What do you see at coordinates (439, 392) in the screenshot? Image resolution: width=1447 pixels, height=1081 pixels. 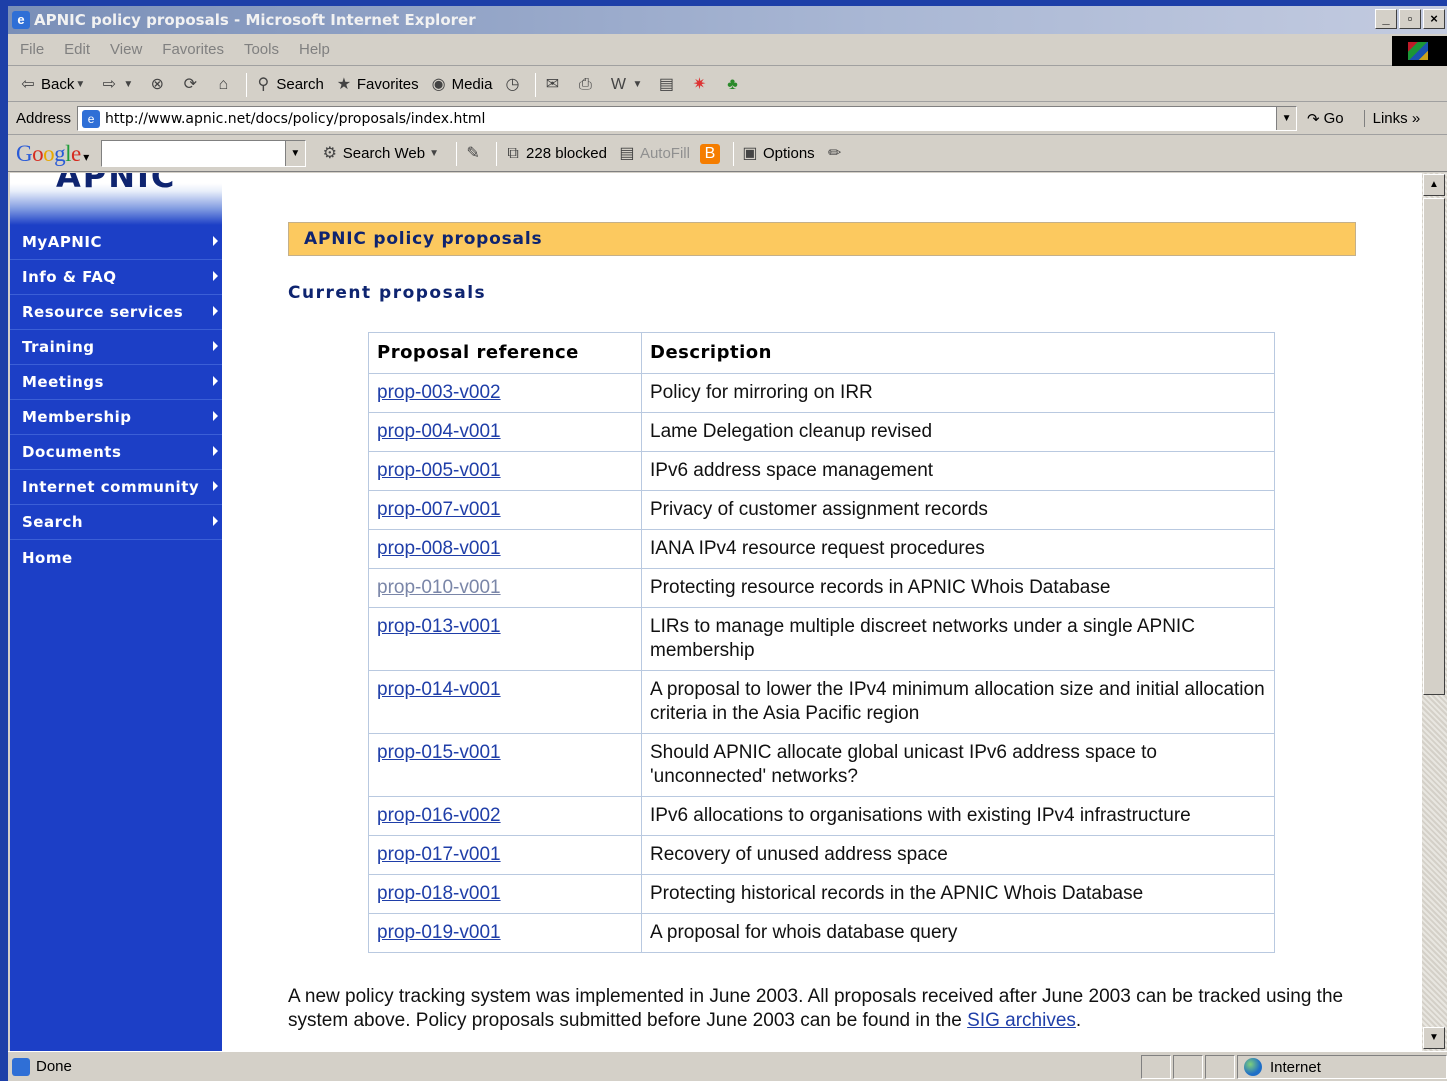 I see `proposal-link: prop-003-v002` at bounding box center [439, 392].